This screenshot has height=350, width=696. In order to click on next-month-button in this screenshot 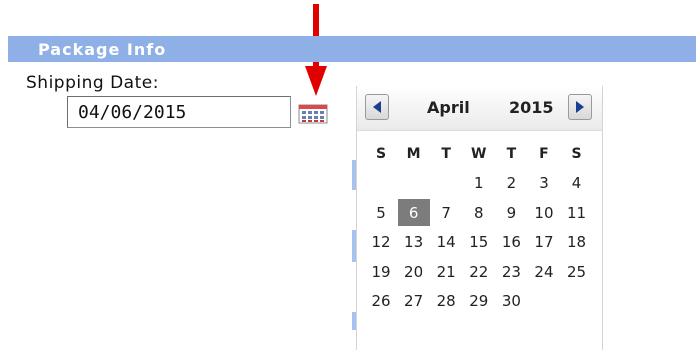, I will do `click(580, 107)`.